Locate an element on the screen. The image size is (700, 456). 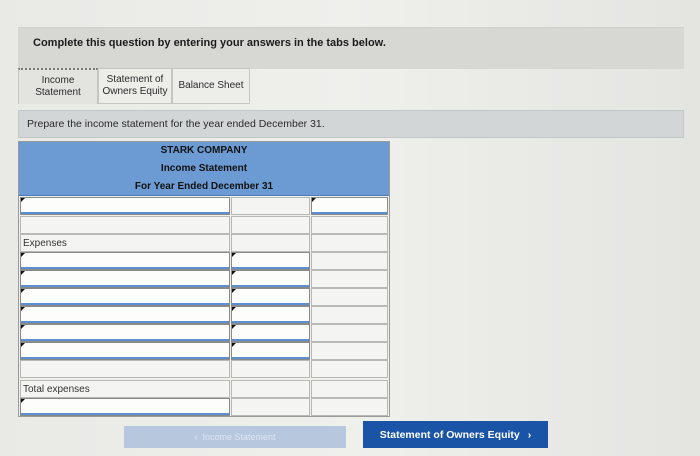
expenses-label: Expenses is located at coordinates (45, 243).